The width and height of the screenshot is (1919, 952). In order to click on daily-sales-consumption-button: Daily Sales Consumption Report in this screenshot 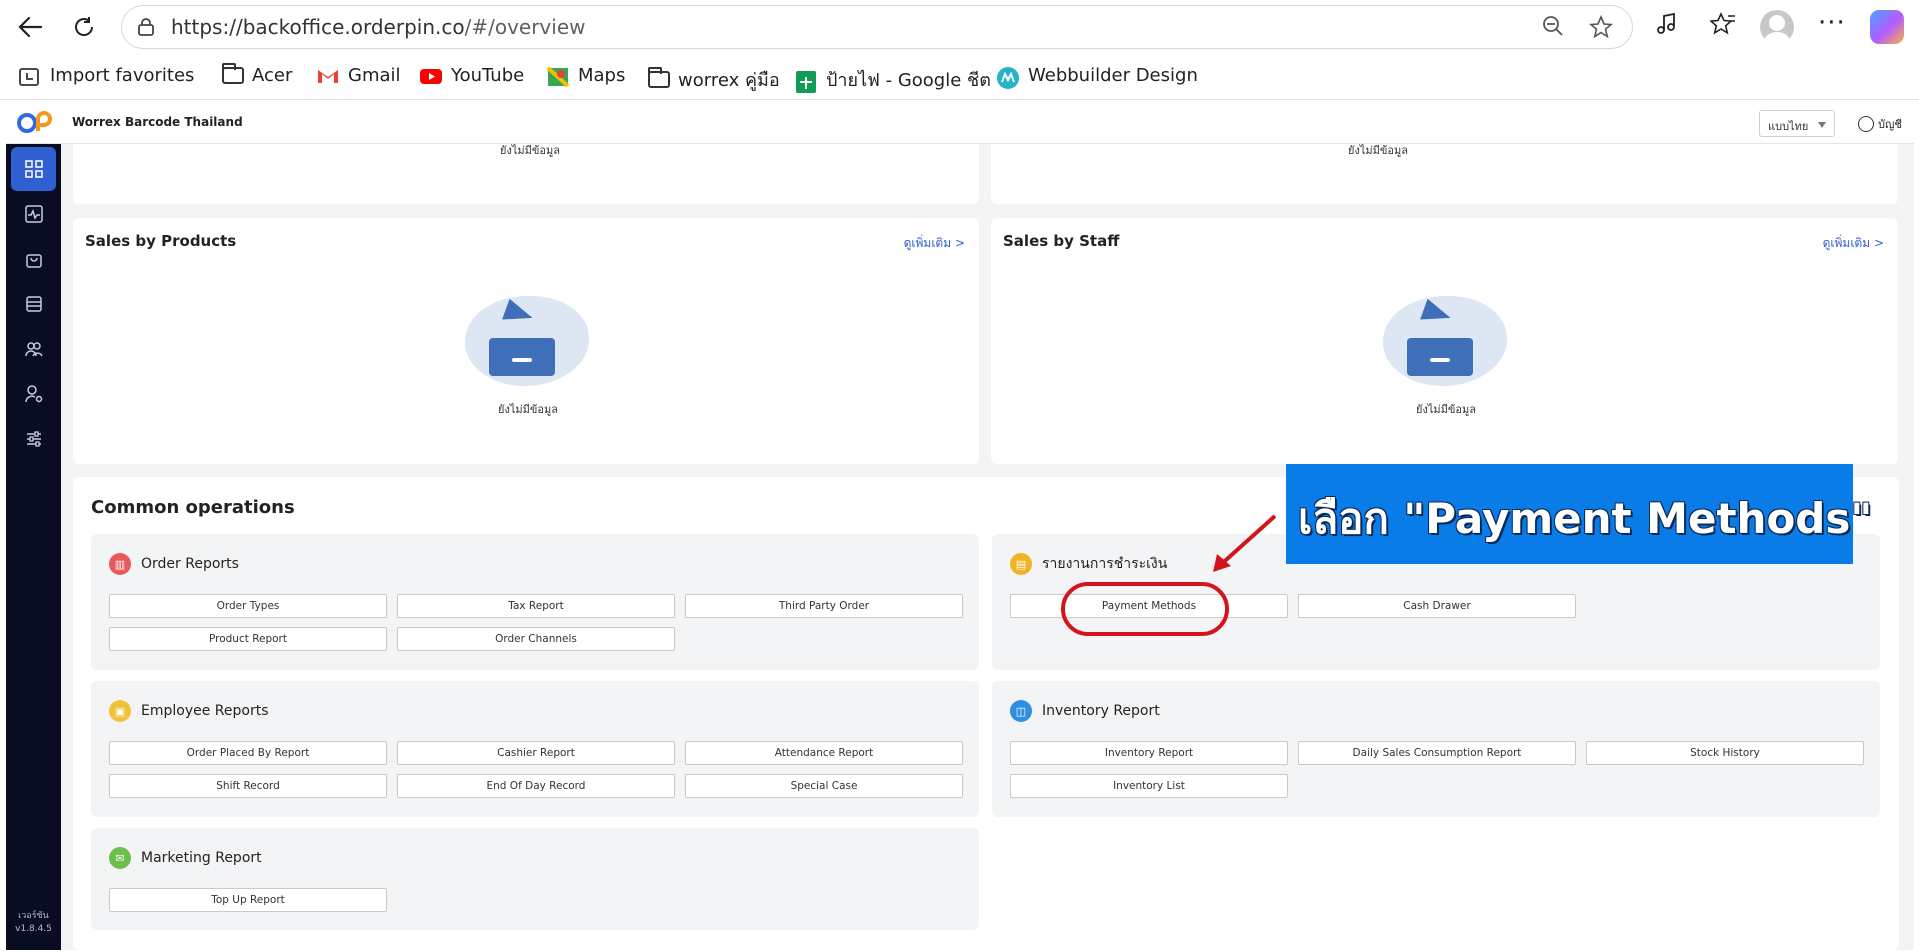, I will do `click(1437, 753)`.